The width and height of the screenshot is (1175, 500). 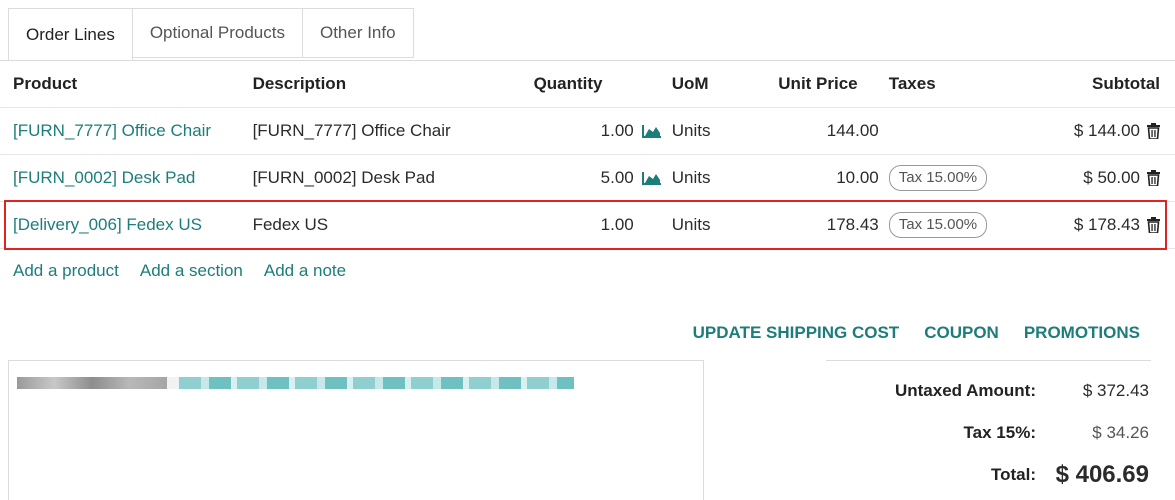 What do you see at coordinates (380, 225) in the screenshot?
I see `line-description: Fedex US` at bounding box center [380, 225].